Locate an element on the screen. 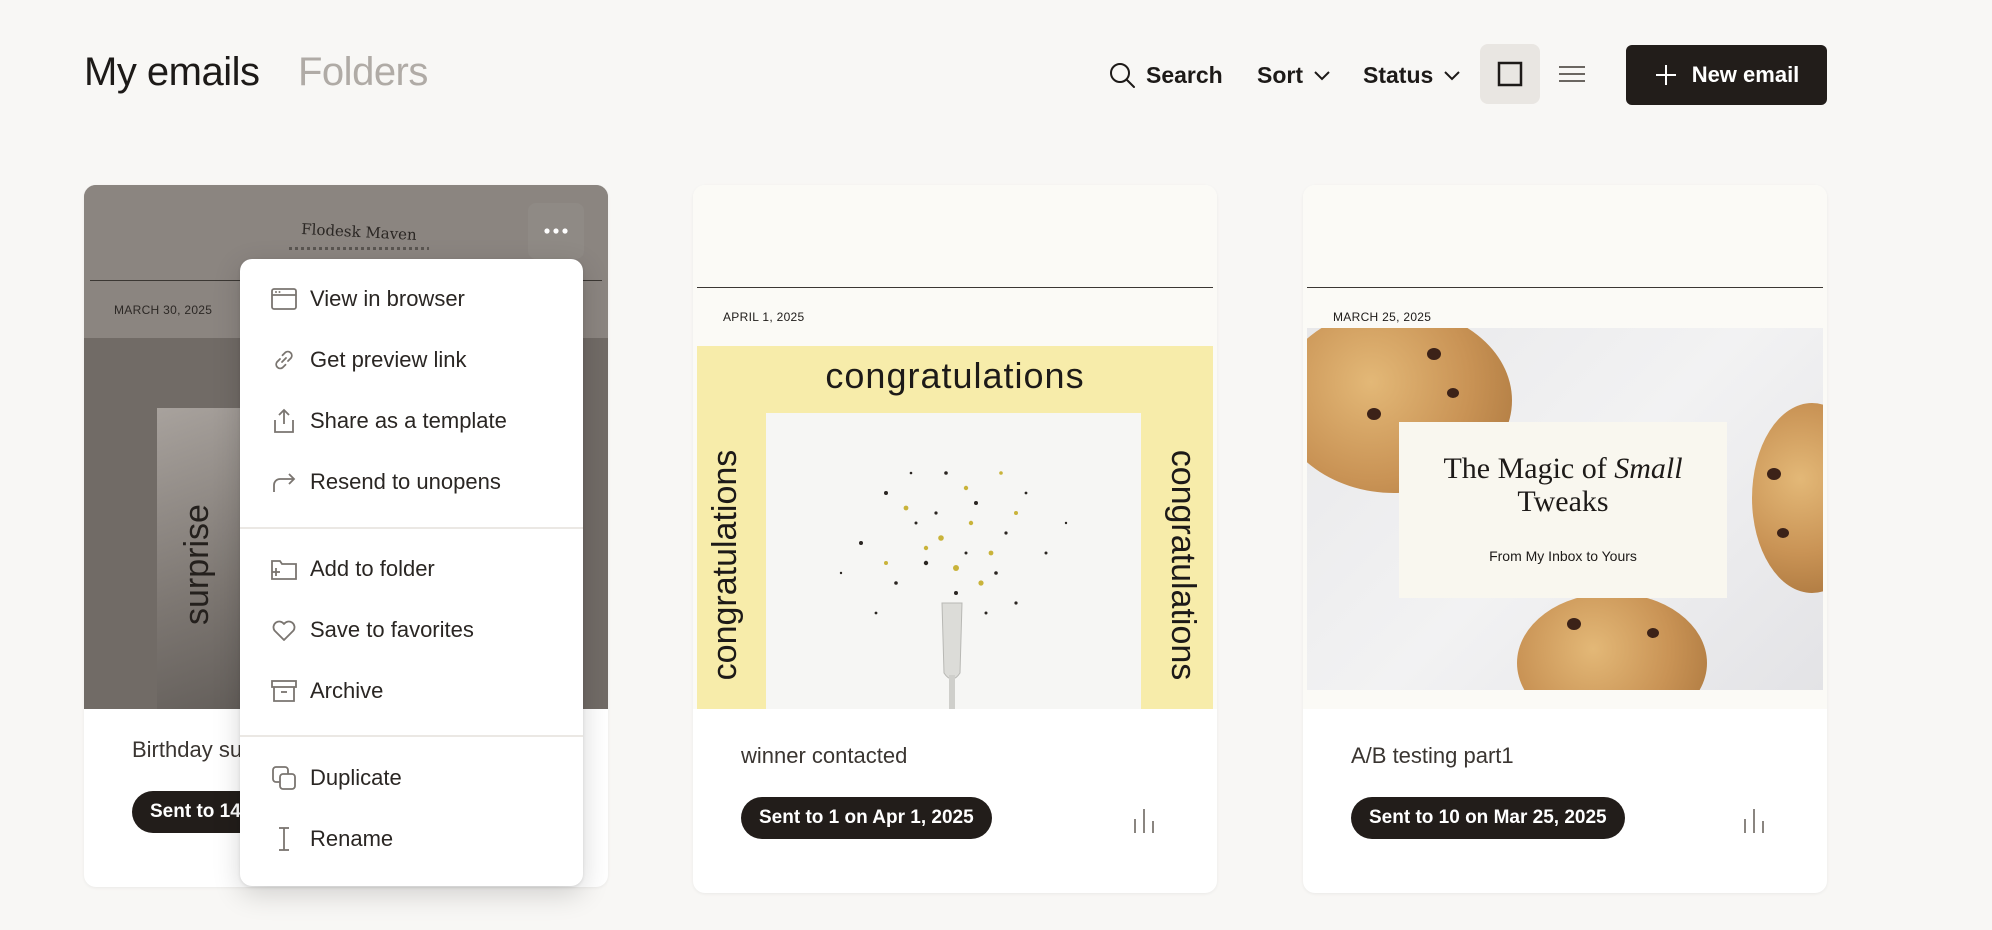  preview-headline: The Magic of Small Tweaks is located at coordinates (1563, 485).